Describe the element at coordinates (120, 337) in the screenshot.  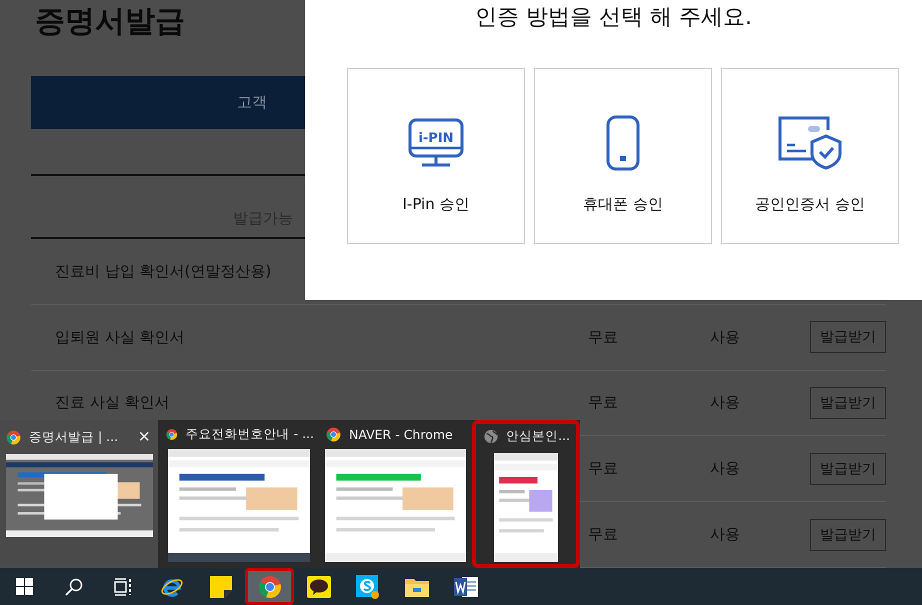
I see `document-name: 입퇴원 사실 확인서` at that location.